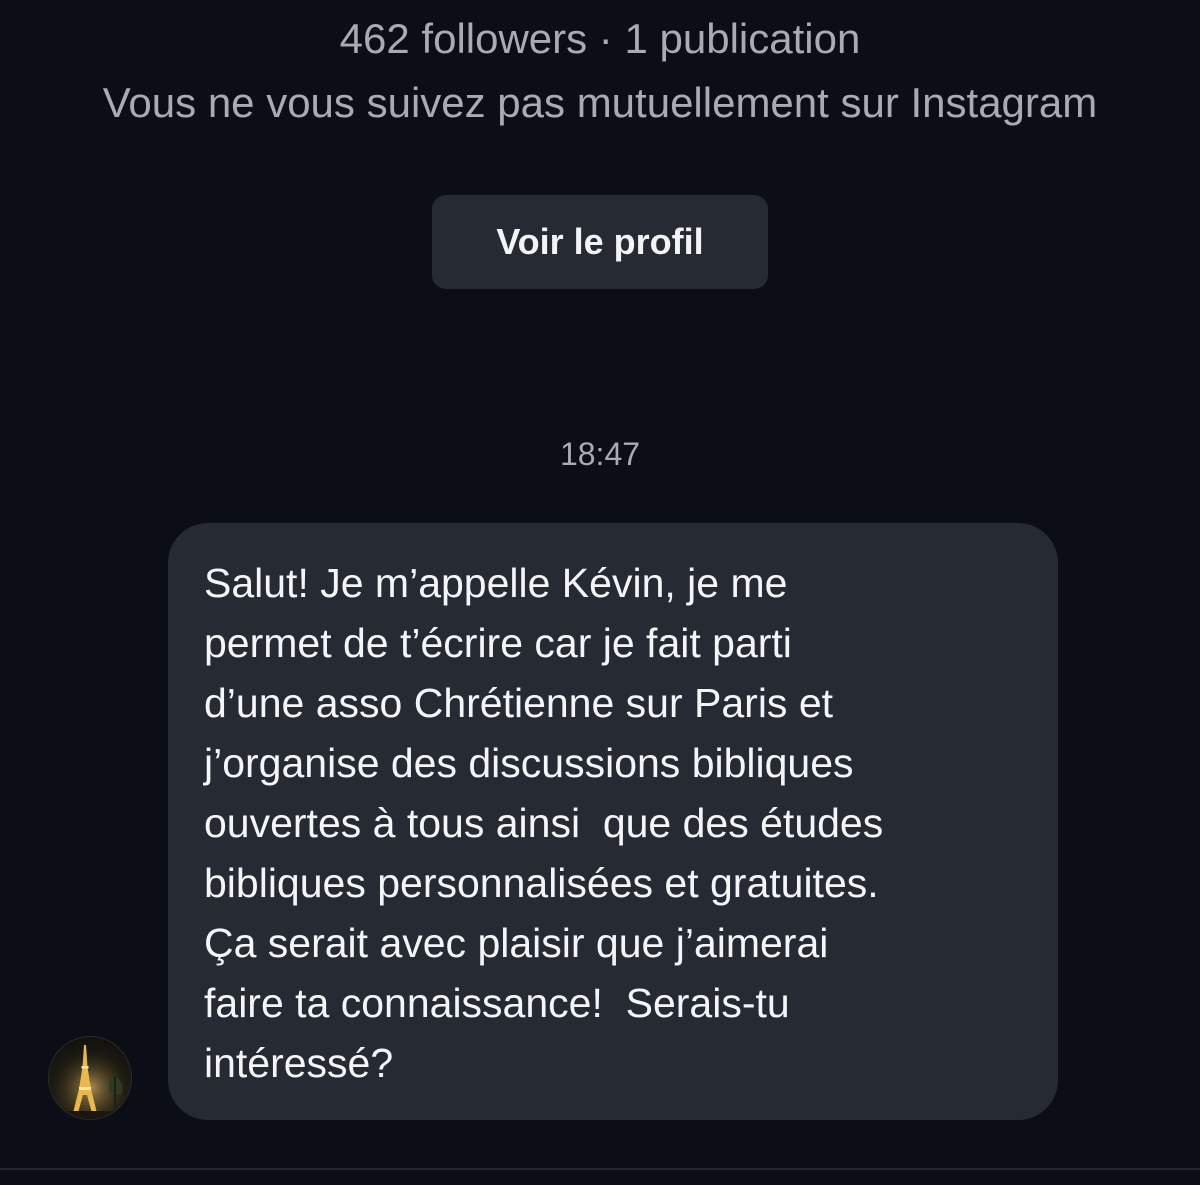 This screenshot has width=1200, height=1185. What do you see at coordinates (299, 1063) in the screenshot?
I see `message-line: intéressé?` at bounding box center [299, 1063].